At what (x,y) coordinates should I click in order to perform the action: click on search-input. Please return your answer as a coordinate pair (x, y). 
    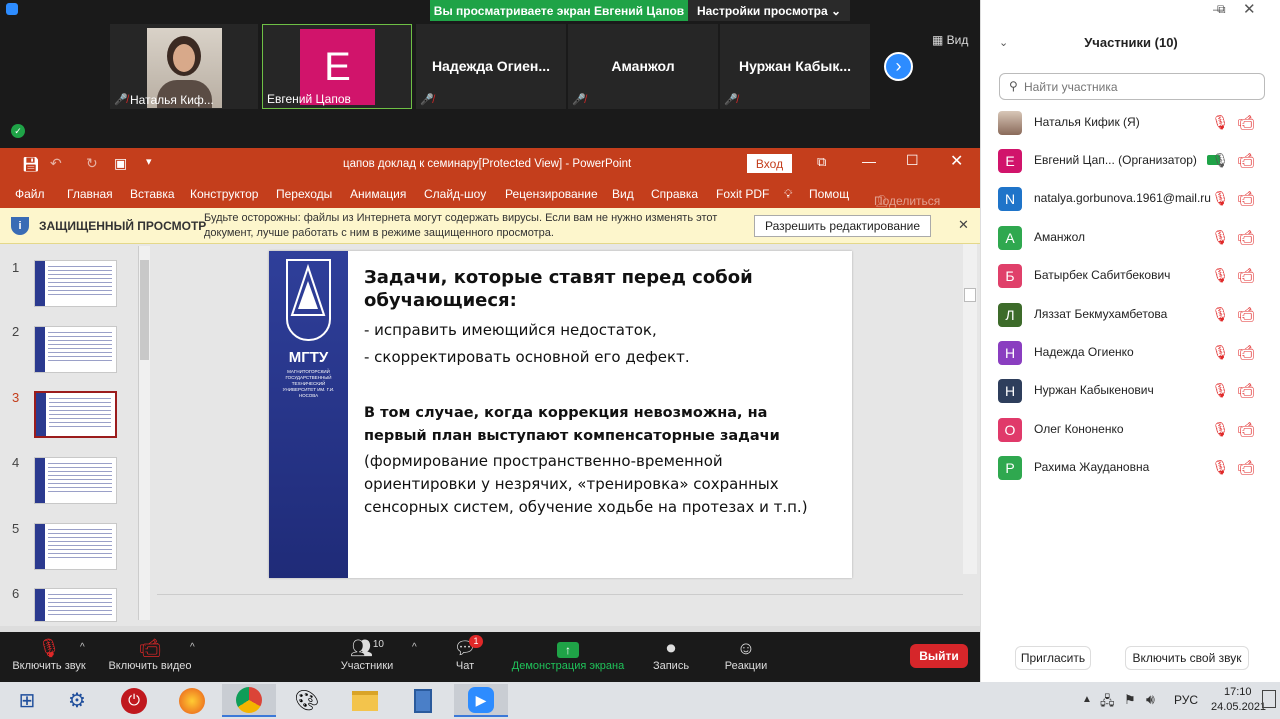
    Looking at the image, I should click on (1139, 86).